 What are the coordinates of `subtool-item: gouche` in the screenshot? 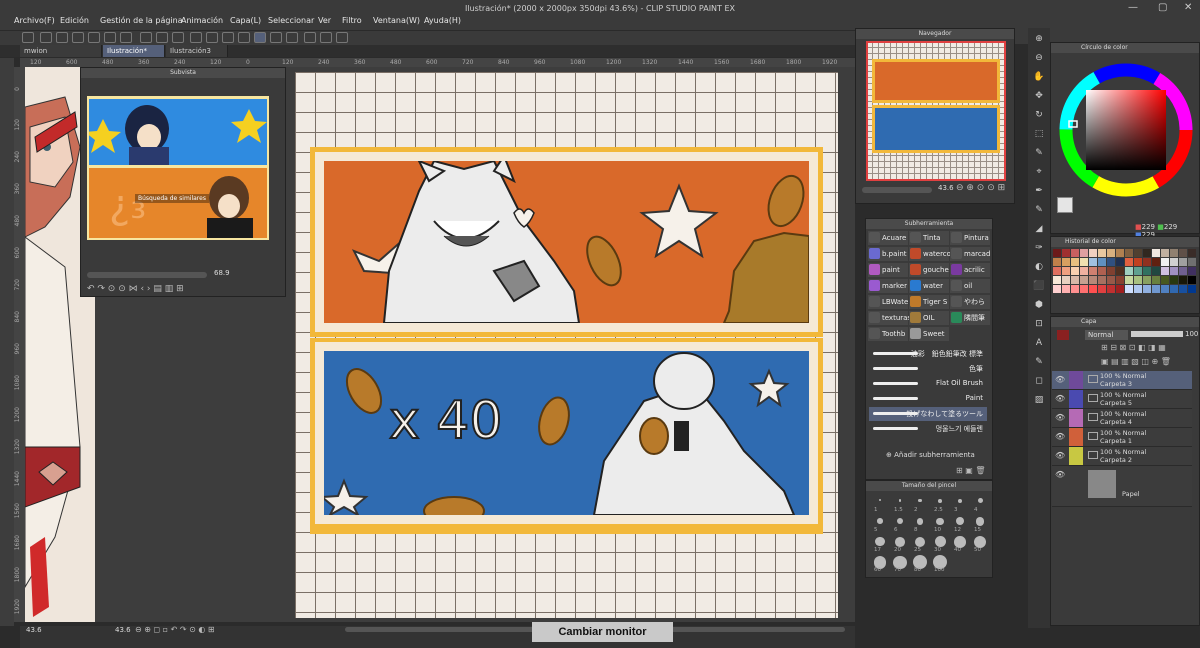 It's located at (929, 270).